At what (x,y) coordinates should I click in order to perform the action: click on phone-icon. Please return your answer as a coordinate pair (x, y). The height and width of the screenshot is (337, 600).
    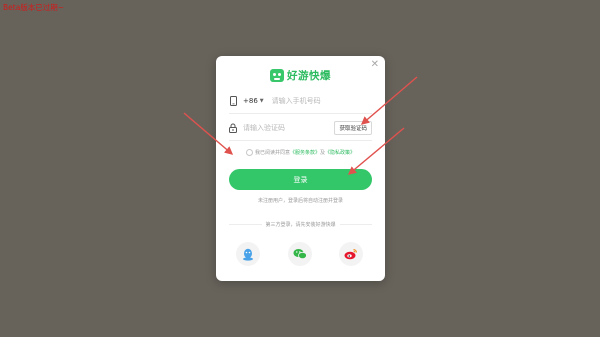
    Looking at the image, I should click on (233, 101).